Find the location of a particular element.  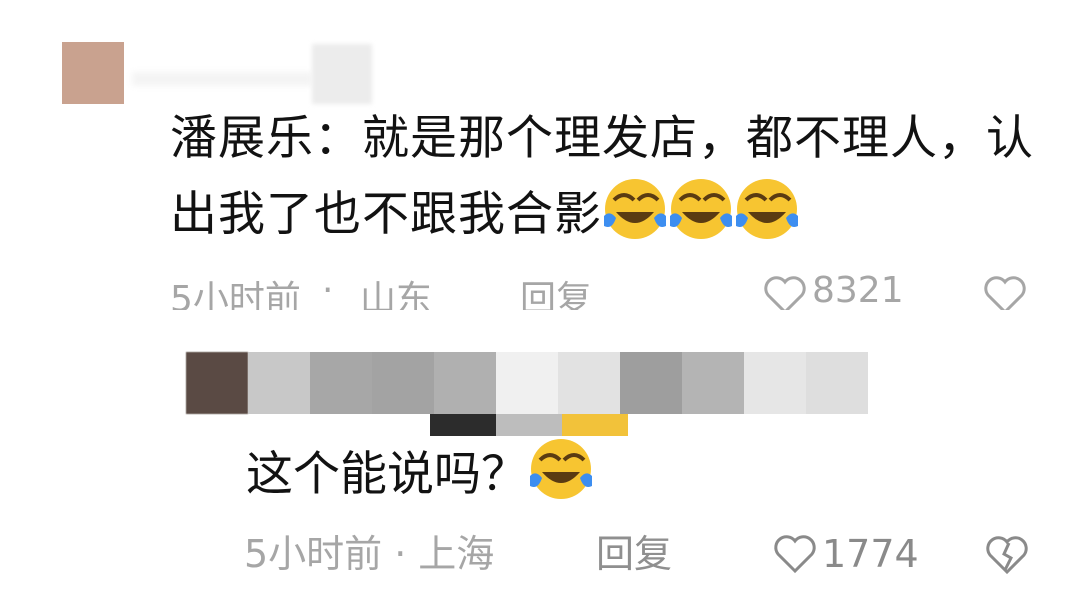

reply-meta: 5小时前 · 上海 回复 1774 is located at coordinates (644, 554).